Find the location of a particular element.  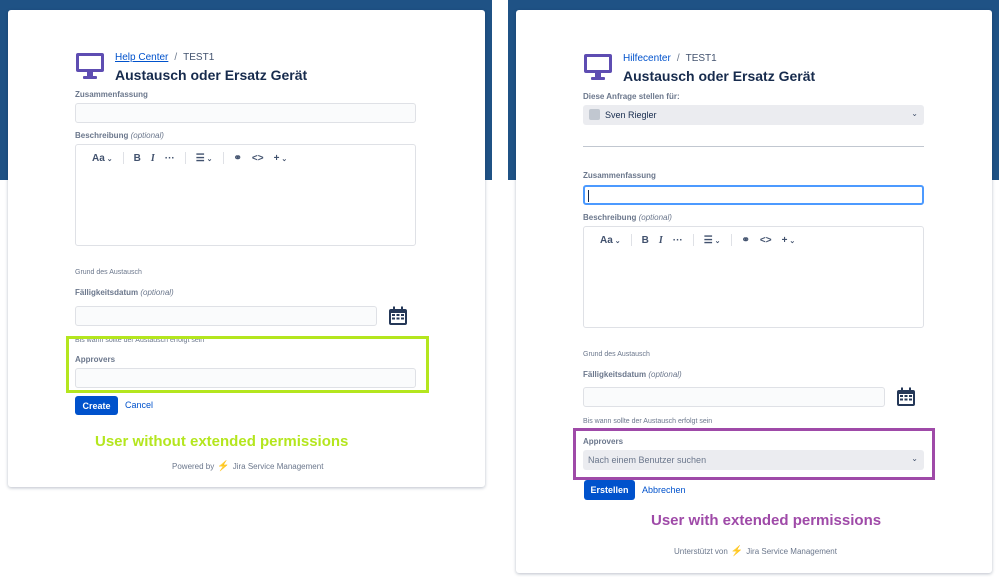

request-for-label: Diese Anfrage stellen für: is located at coordinates (631, 96).